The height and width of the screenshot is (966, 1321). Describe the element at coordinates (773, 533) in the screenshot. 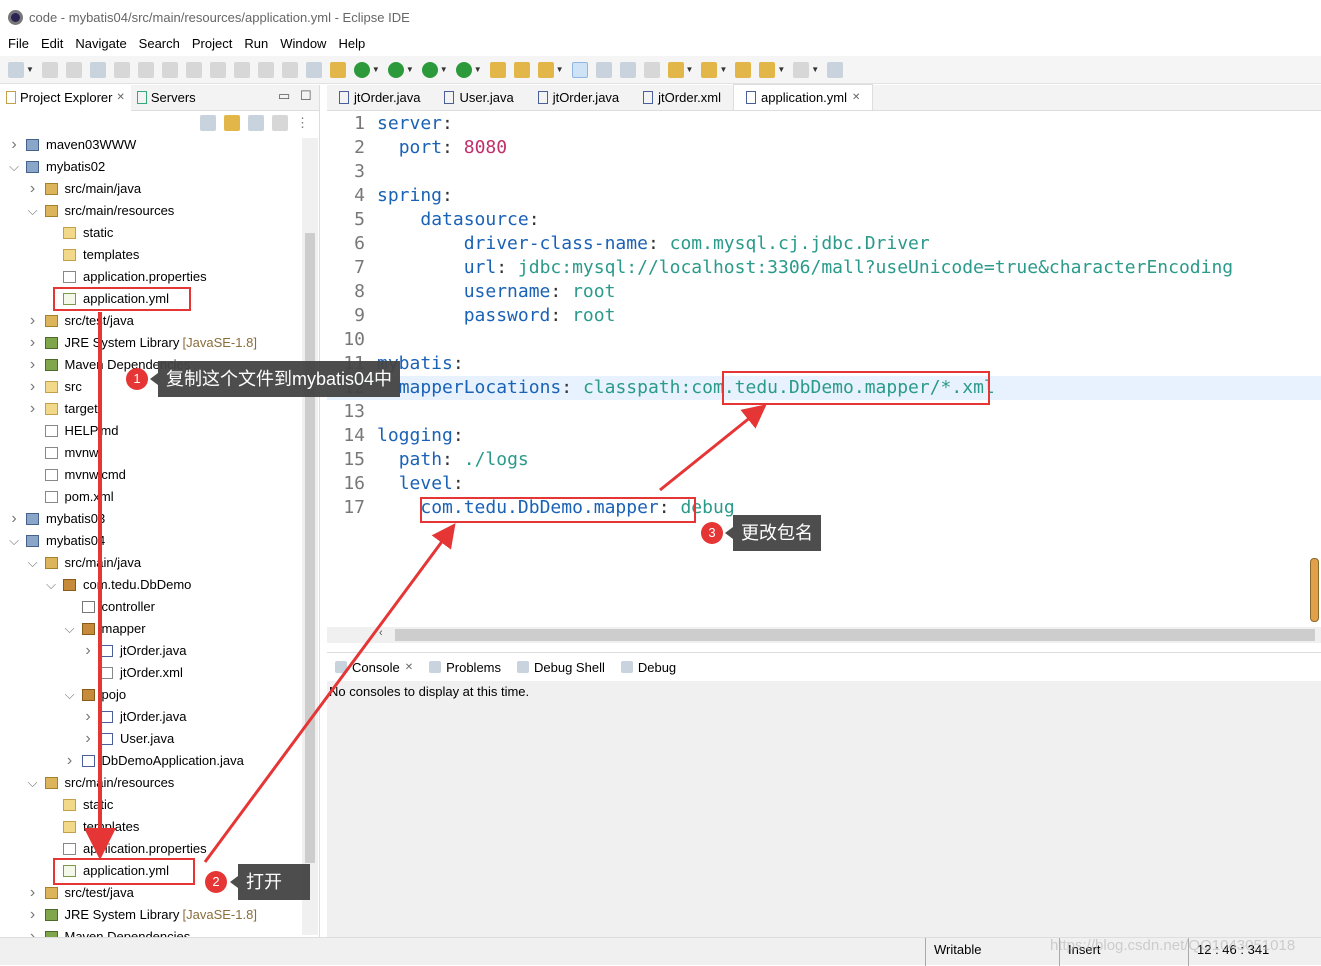

I see `annotation-callout-3: 更改包名` at that location.